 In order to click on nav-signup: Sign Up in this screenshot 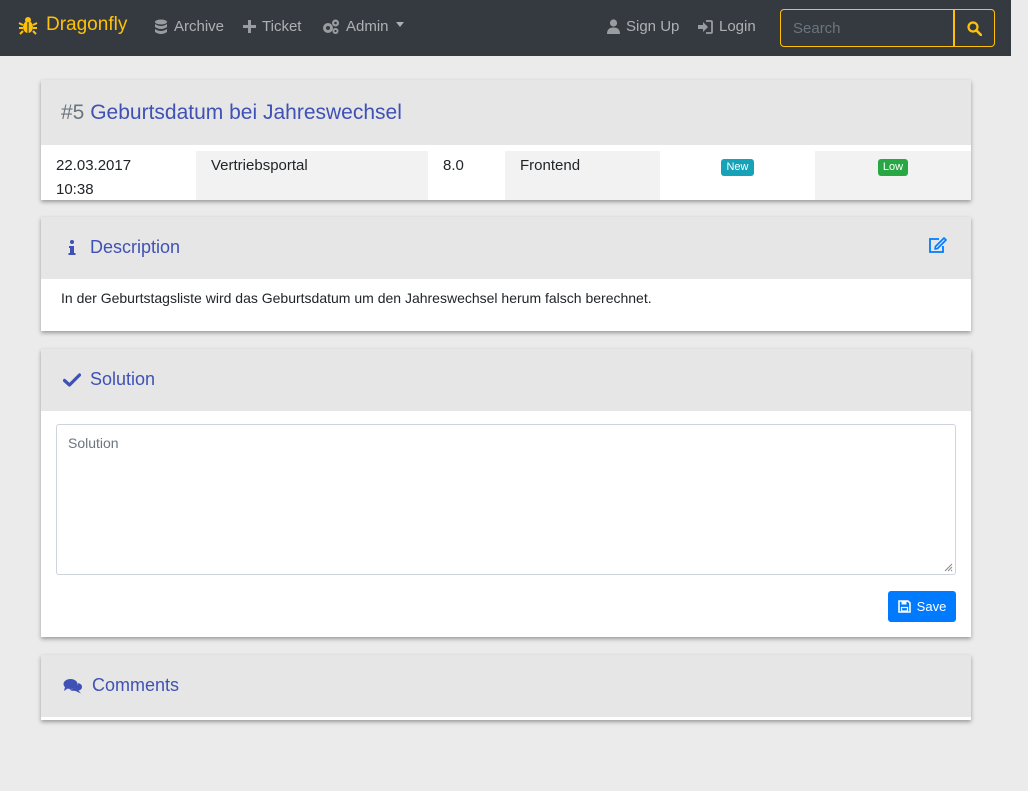, I will do `click(643, 26)`.